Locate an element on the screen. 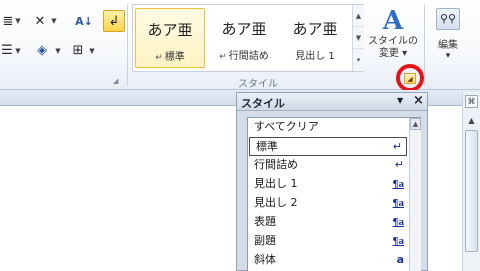 The image size is (480, 271). change-styles-icon: A is located at coordinates (393, 21).